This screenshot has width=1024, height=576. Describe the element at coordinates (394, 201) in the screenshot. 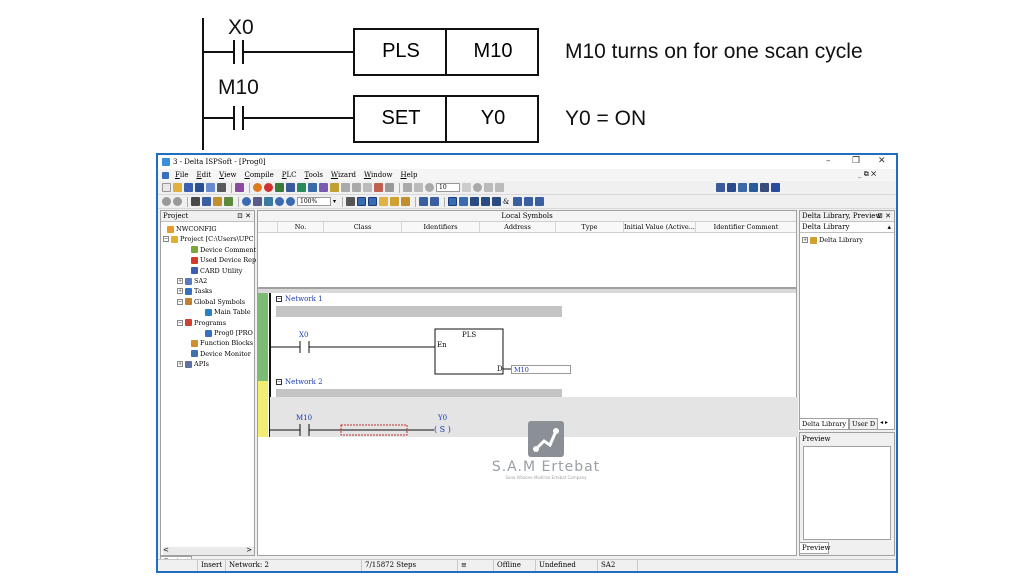

I see `network-add-icon` at that location.